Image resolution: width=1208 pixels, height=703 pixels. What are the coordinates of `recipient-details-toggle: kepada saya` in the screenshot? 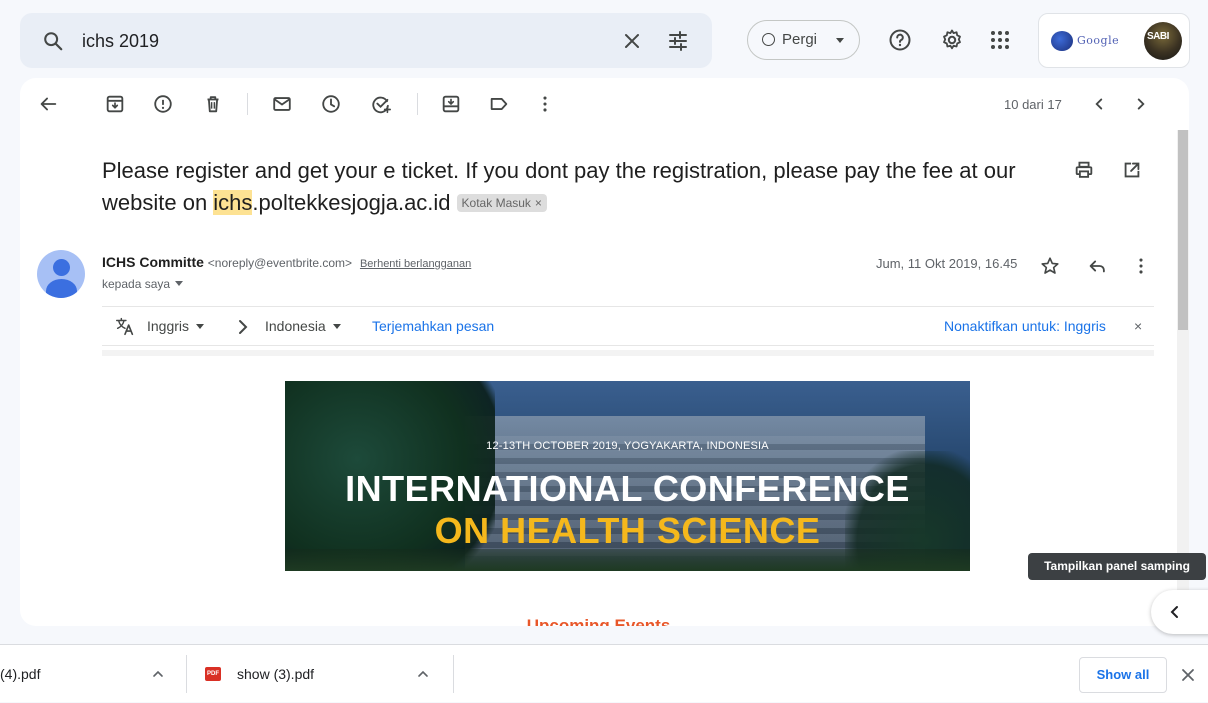 It's located at (143, 284).